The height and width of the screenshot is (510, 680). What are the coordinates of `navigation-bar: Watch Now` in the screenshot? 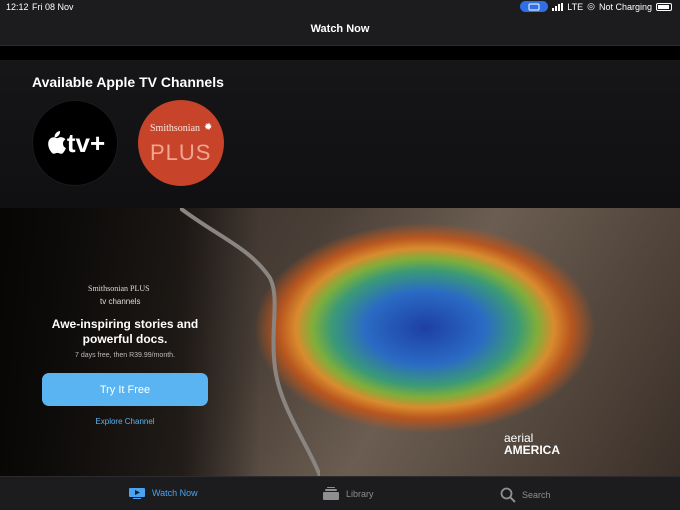 It's located at (340, 30).